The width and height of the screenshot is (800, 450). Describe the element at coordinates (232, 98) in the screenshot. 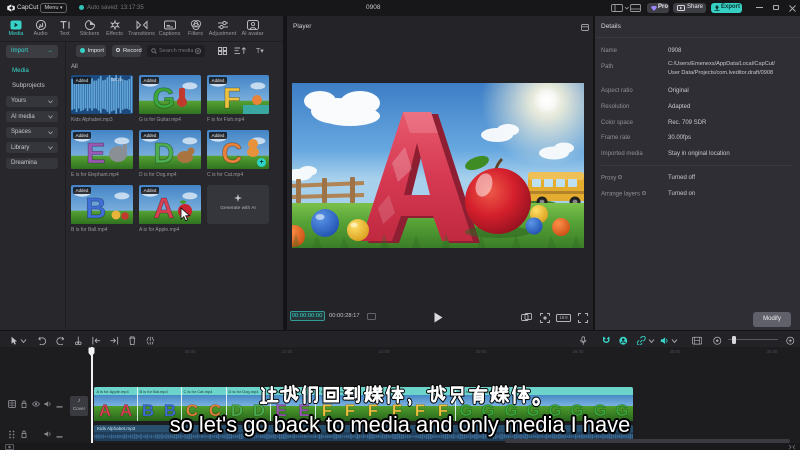

I see `svg-text: F` at that location.